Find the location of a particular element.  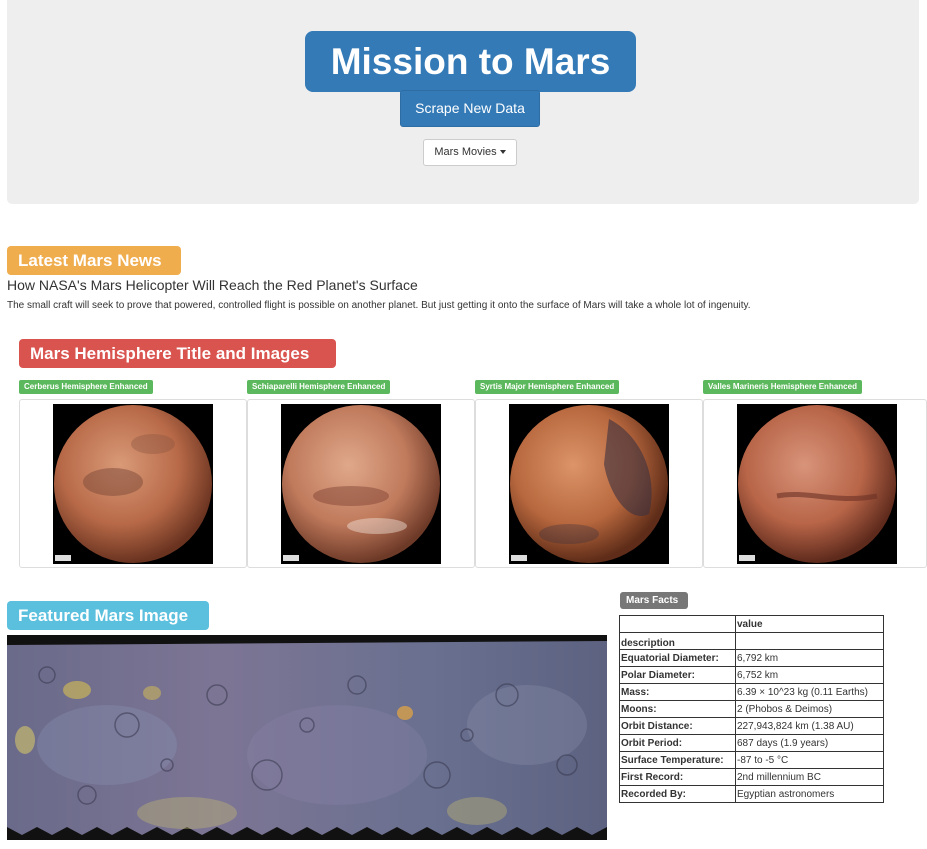

fact-value: 6,792 km is located at coordinates (809, 658).